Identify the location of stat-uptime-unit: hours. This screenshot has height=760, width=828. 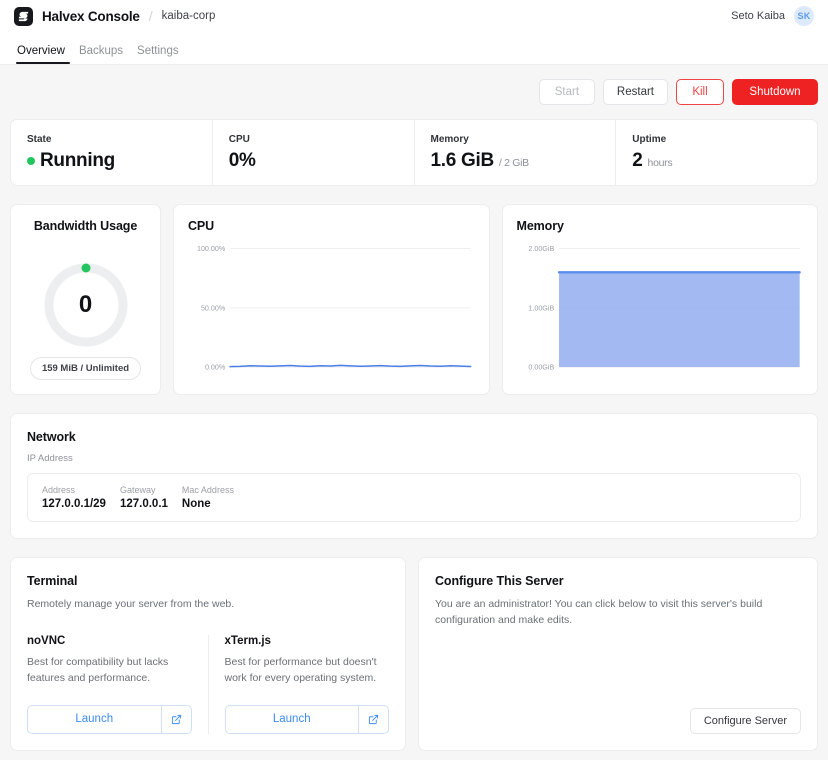
(660, 162).